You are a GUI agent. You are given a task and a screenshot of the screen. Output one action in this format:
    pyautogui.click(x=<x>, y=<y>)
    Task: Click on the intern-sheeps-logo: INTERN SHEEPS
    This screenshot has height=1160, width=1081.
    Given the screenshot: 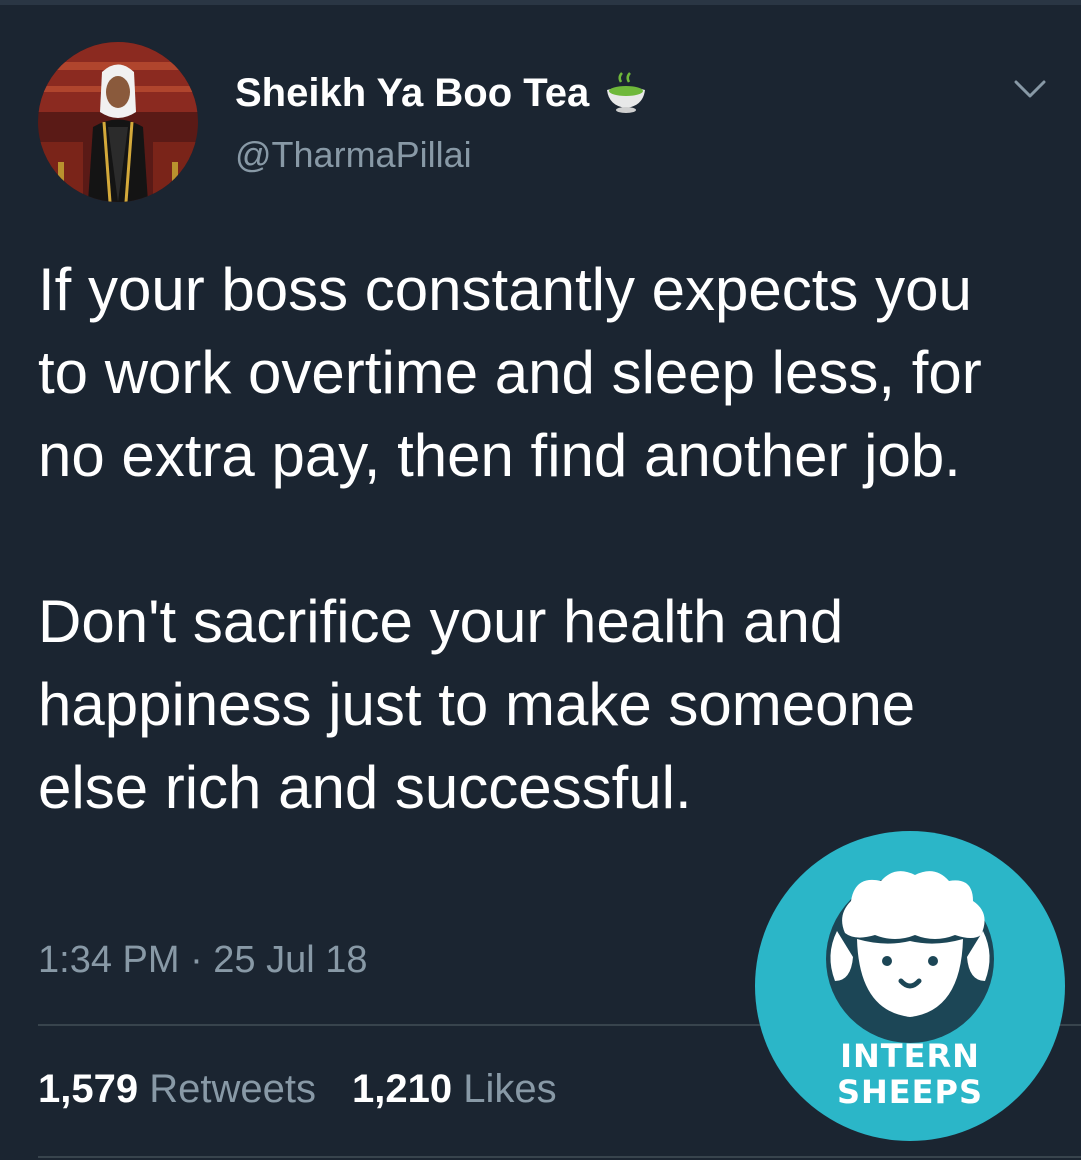 What is the action you would take?
    pyautogui.click(x=910, y=986)
    